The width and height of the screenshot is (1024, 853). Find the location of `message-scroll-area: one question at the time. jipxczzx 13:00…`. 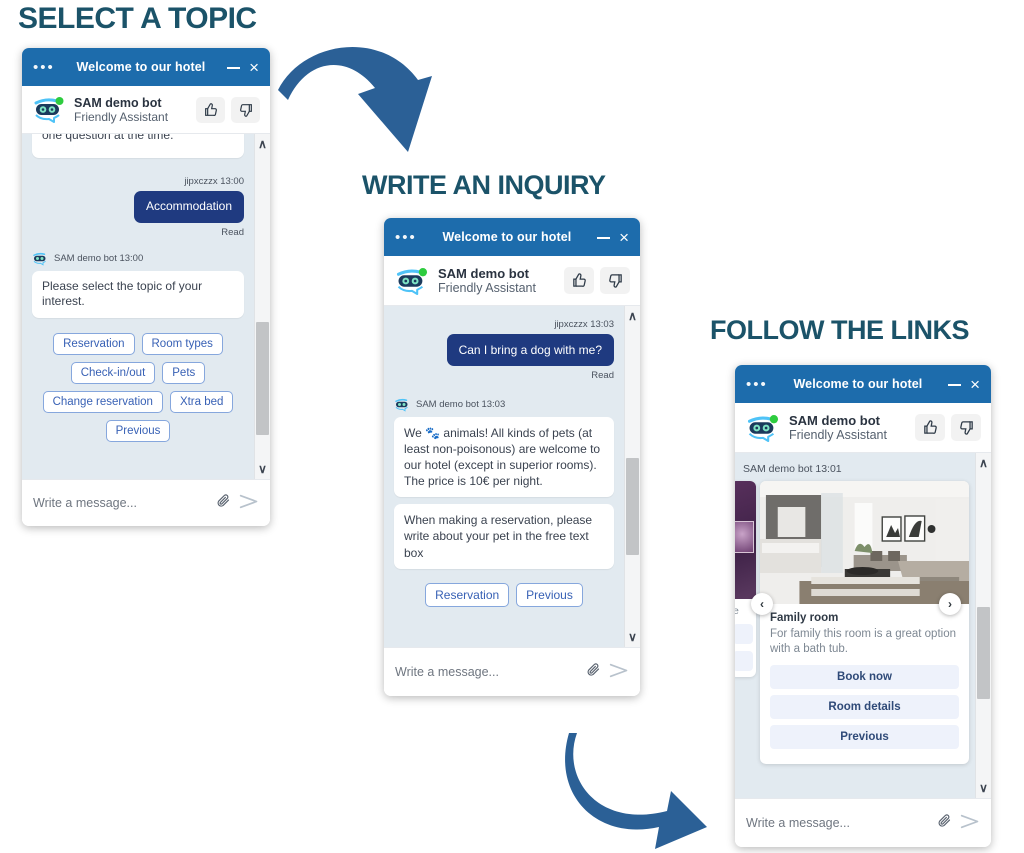

message-scroll-area: one question at the time. jipxczzx 13:00… is located at coordinates (138, 306).